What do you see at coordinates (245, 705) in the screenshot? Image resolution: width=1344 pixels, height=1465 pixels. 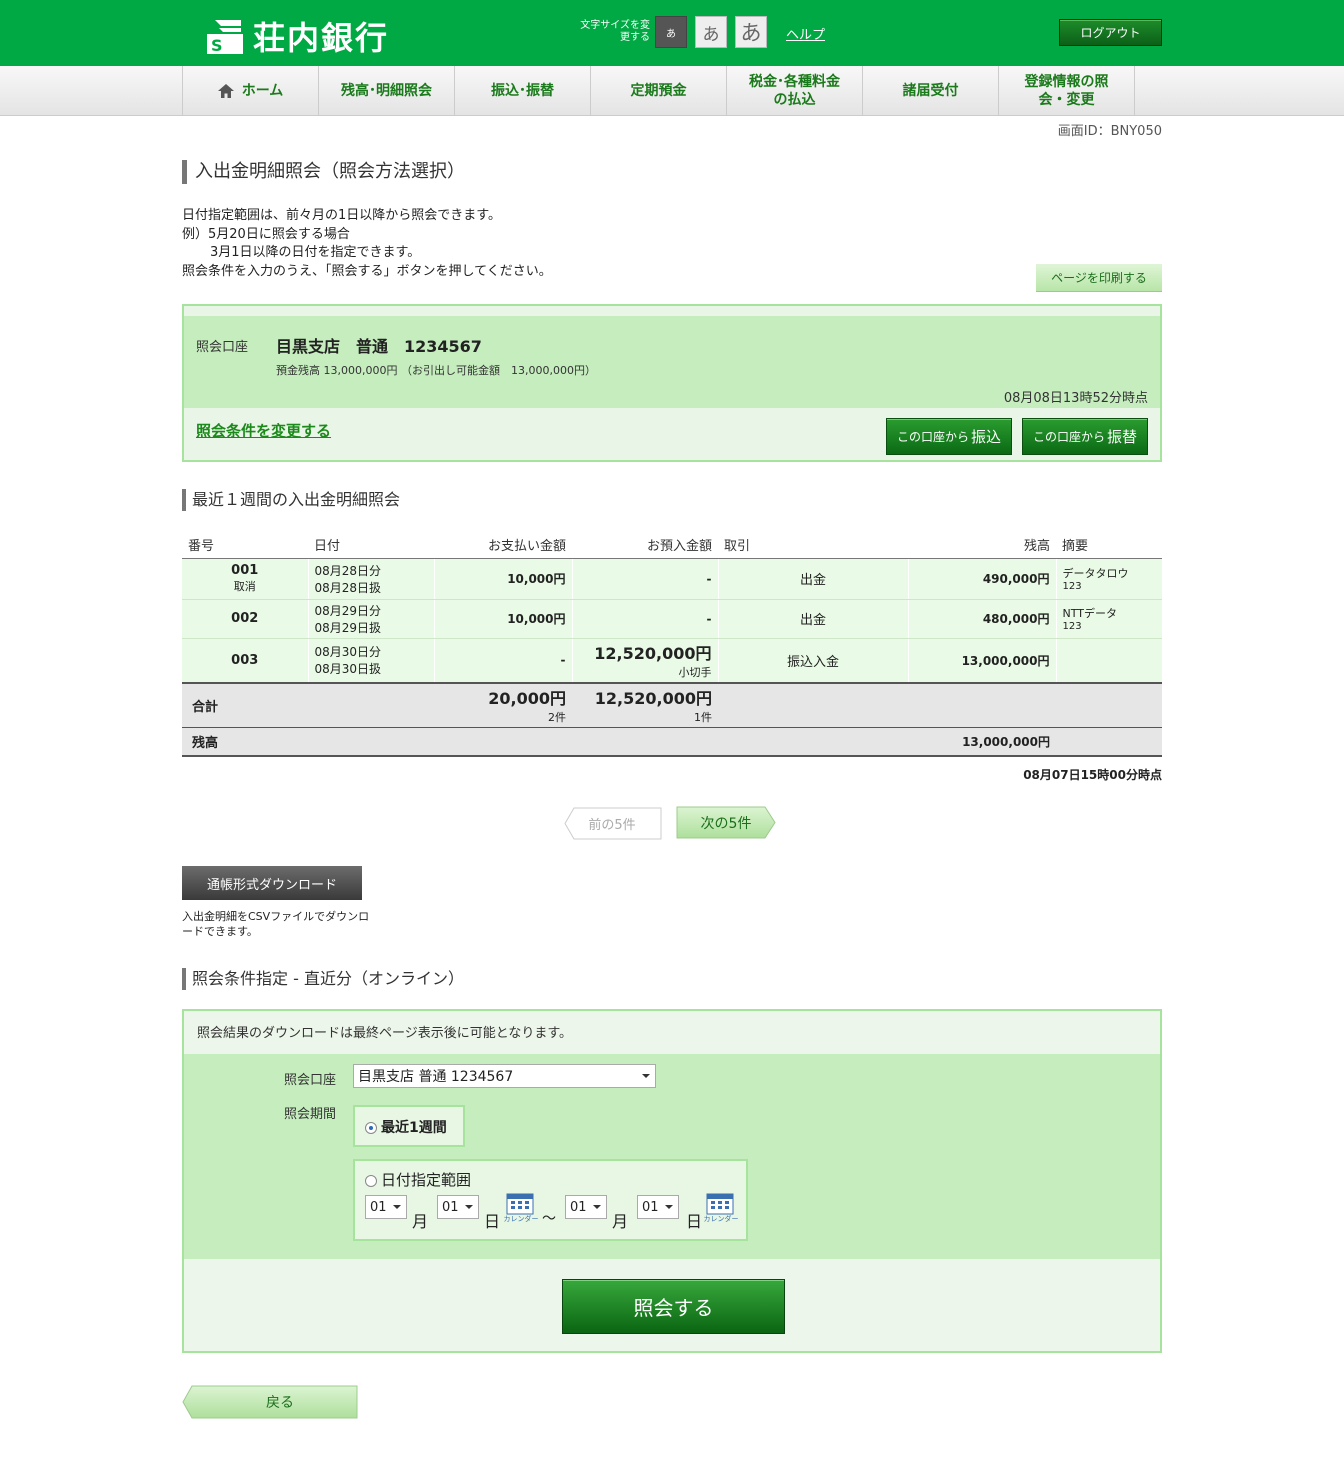 I see `total-label: 合計` at bounding box center [245, 705].